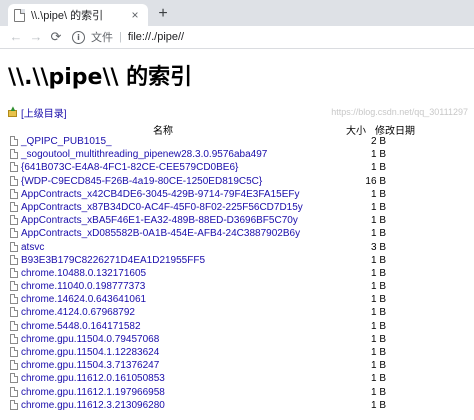 The height and width of the screenshot is (420, 474). Describe the element at coordinates (241, 405) in the screenshot. I see `file-row: chrome.gpu.11612.3.213096280 1 B` at that location.